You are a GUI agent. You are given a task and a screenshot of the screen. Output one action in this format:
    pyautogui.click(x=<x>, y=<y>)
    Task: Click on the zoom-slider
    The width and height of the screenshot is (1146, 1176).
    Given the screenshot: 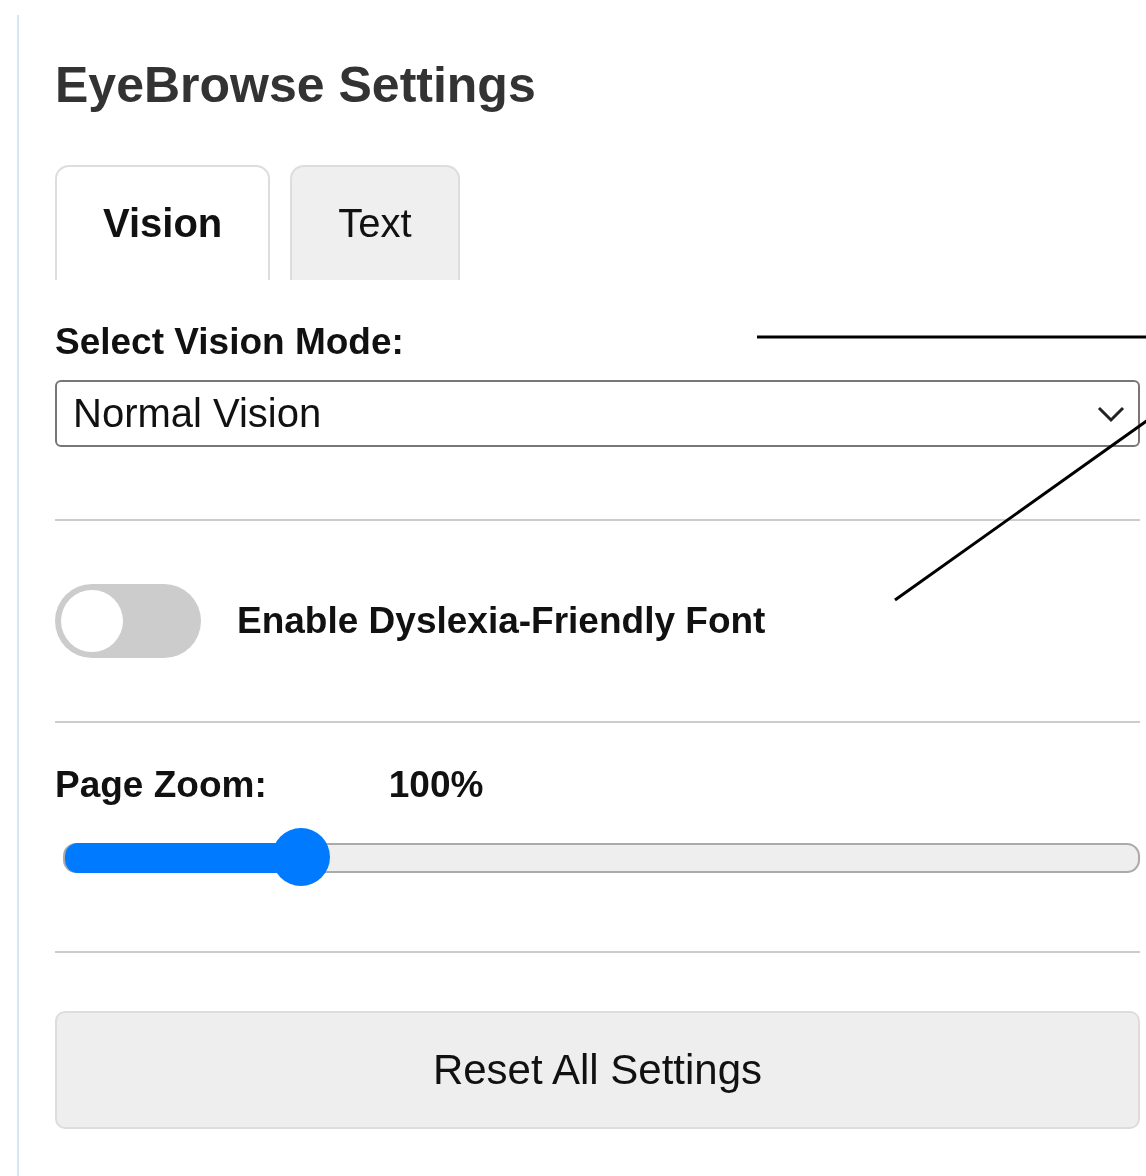 What is the action you would take?
    pyautogui.click(x=601, y=858)
    